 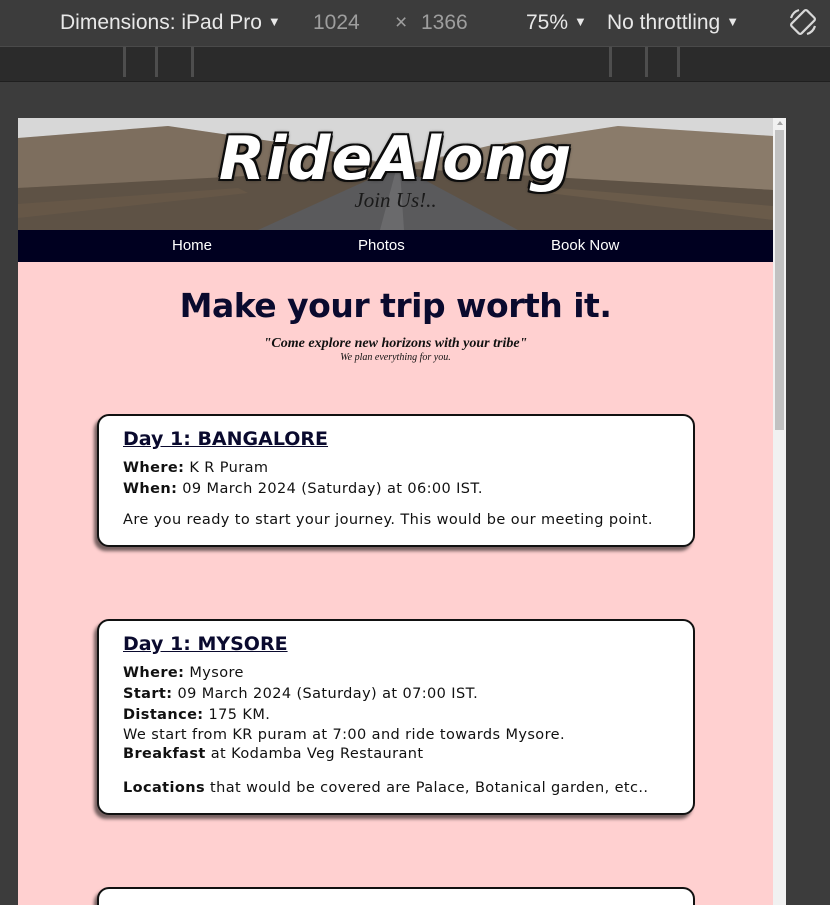 I want to click on times-icon: ×, so click(x=401, y=22).